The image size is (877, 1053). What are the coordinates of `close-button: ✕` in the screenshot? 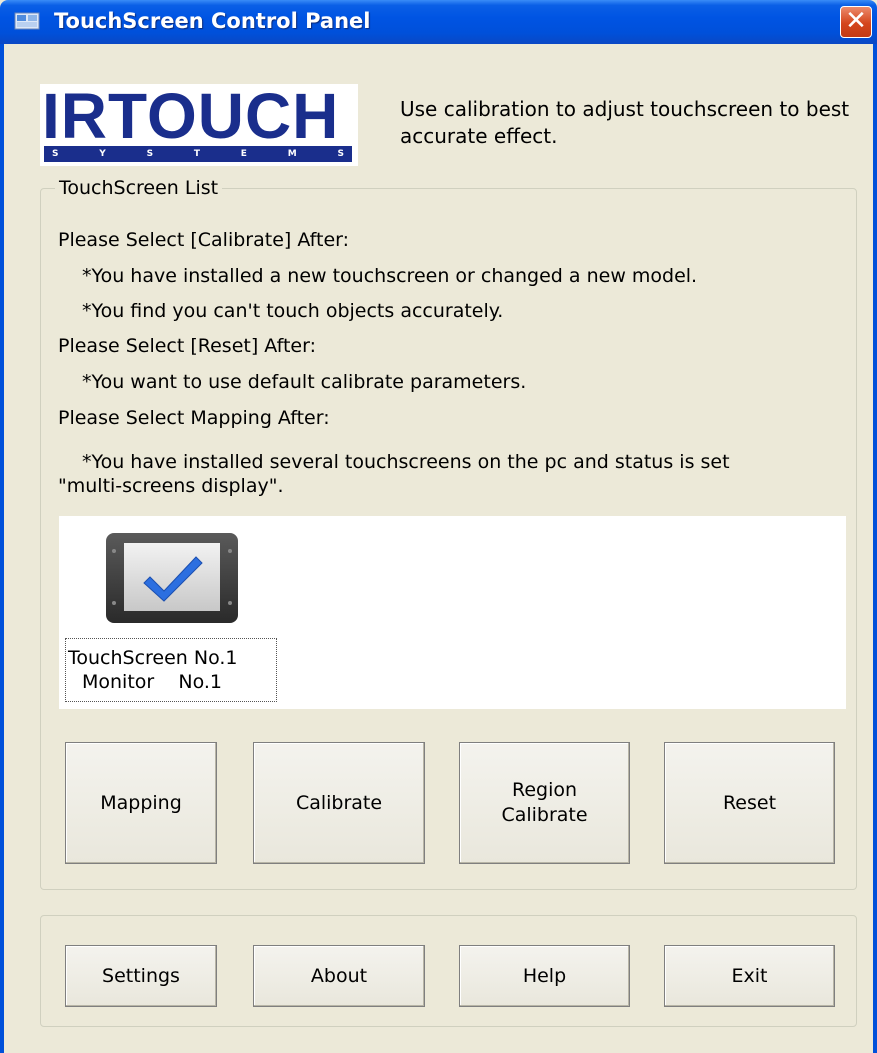 It's located at (856, 22).